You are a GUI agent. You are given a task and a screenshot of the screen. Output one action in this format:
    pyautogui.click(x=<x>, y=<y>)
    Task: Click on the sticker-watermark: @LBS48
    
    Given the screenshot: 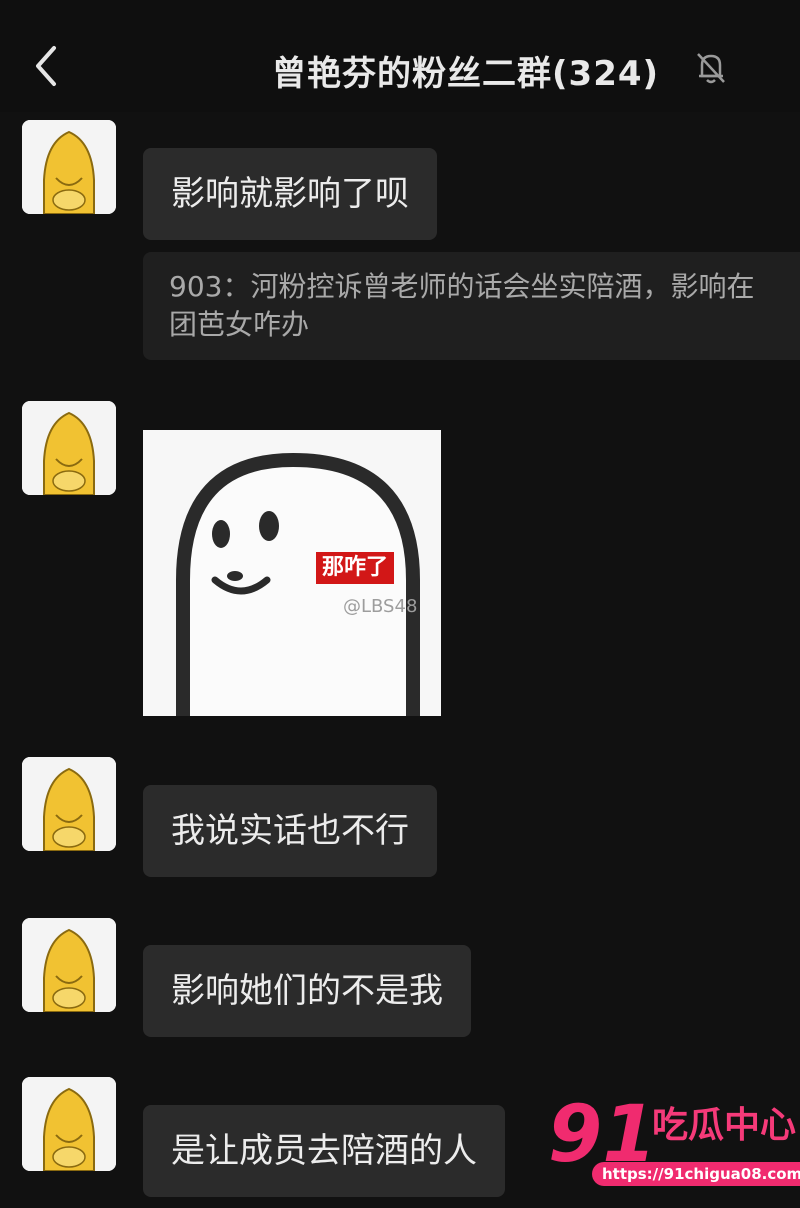 What is the action you would take?
    pyautogui.click(x=380, y=606)
    